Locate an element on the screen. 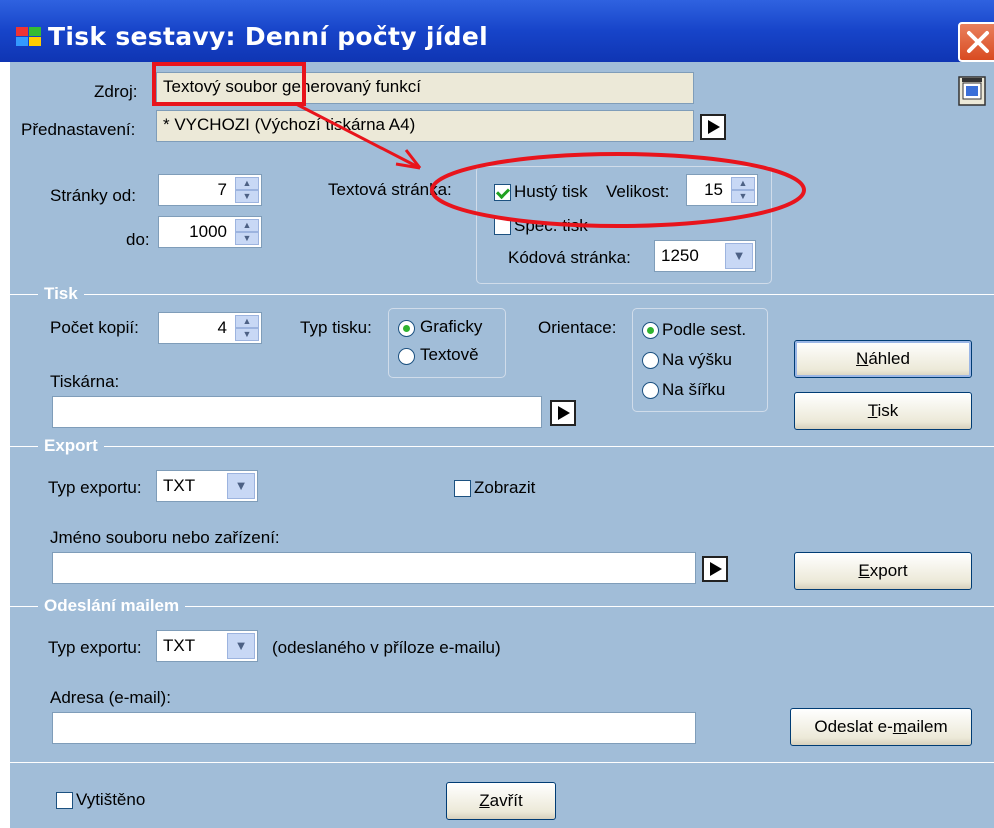 The image size is (994, 828). close-icon is located at coordinates (978, 42).